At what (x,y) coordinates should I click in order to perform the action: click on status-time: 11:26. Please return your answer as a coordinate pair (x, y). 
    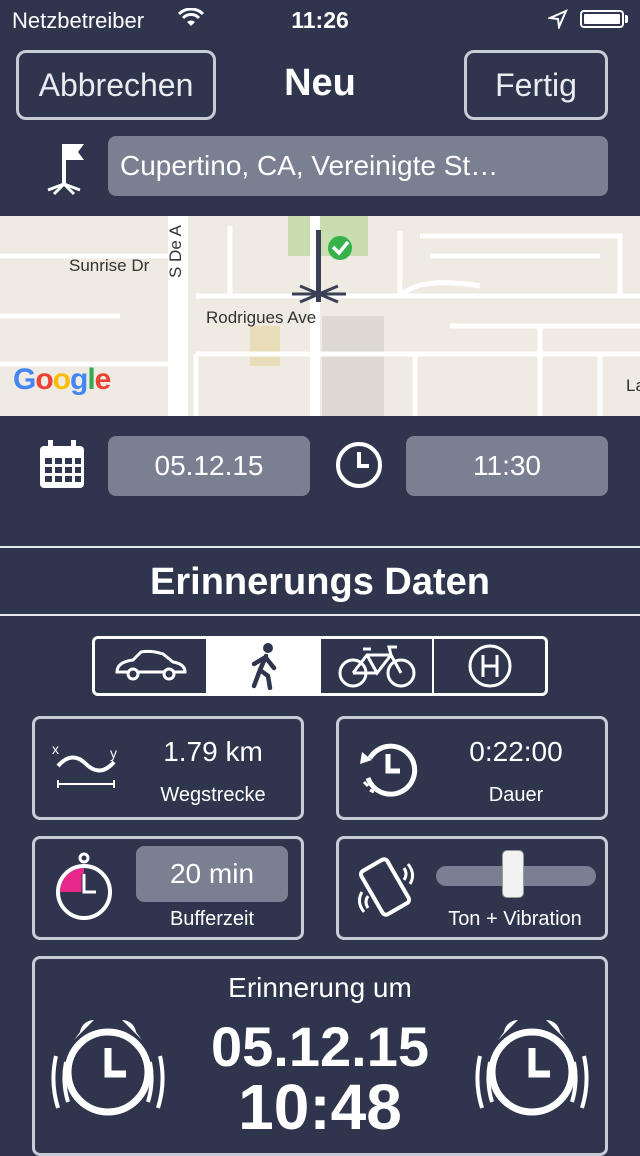
    Looking at the image, I should click on (320, 20).